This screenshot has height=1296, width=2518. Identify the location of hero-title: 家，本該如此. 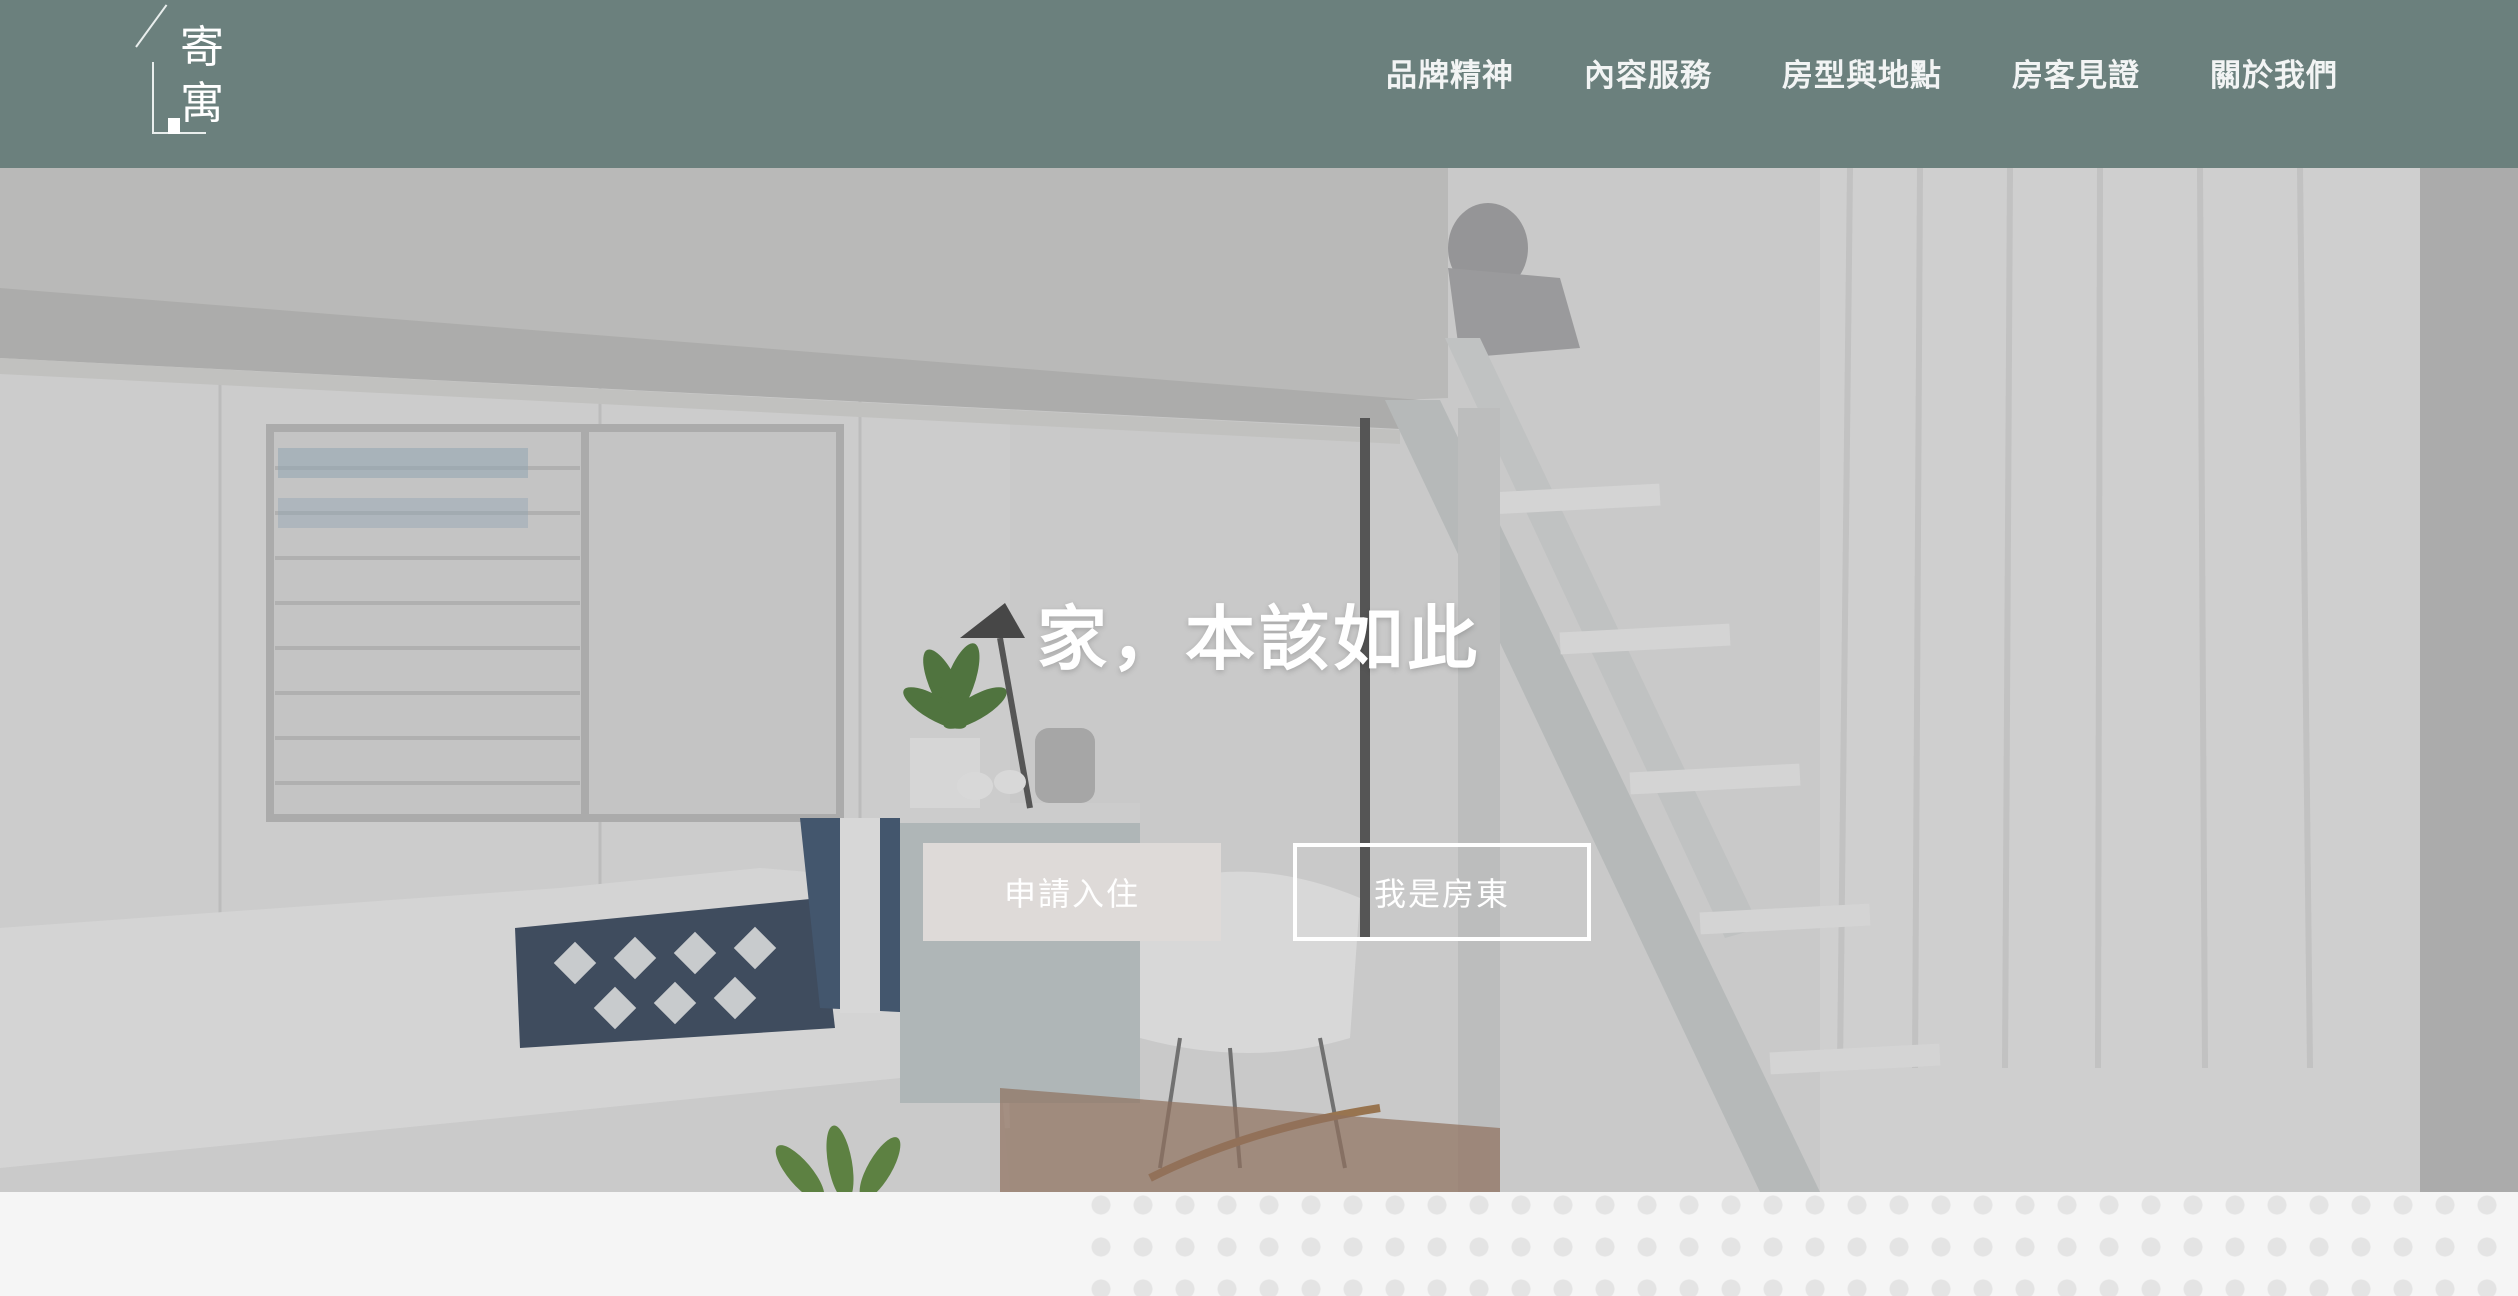
(1259, 638).